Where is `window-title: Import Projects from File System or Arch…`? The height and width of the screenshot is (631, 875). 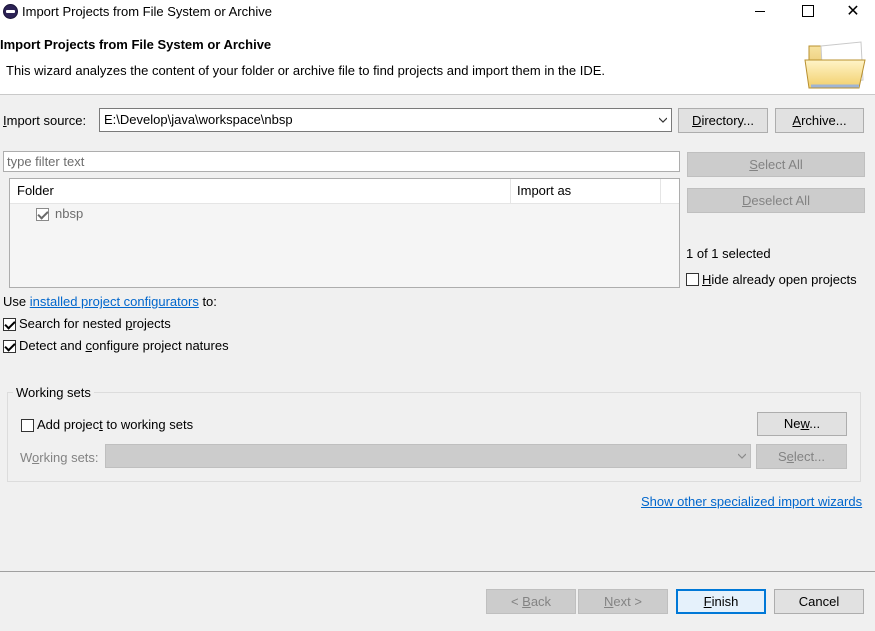
window-title: Import Projects from File System or Arch… is located at coordinates (147, 11).